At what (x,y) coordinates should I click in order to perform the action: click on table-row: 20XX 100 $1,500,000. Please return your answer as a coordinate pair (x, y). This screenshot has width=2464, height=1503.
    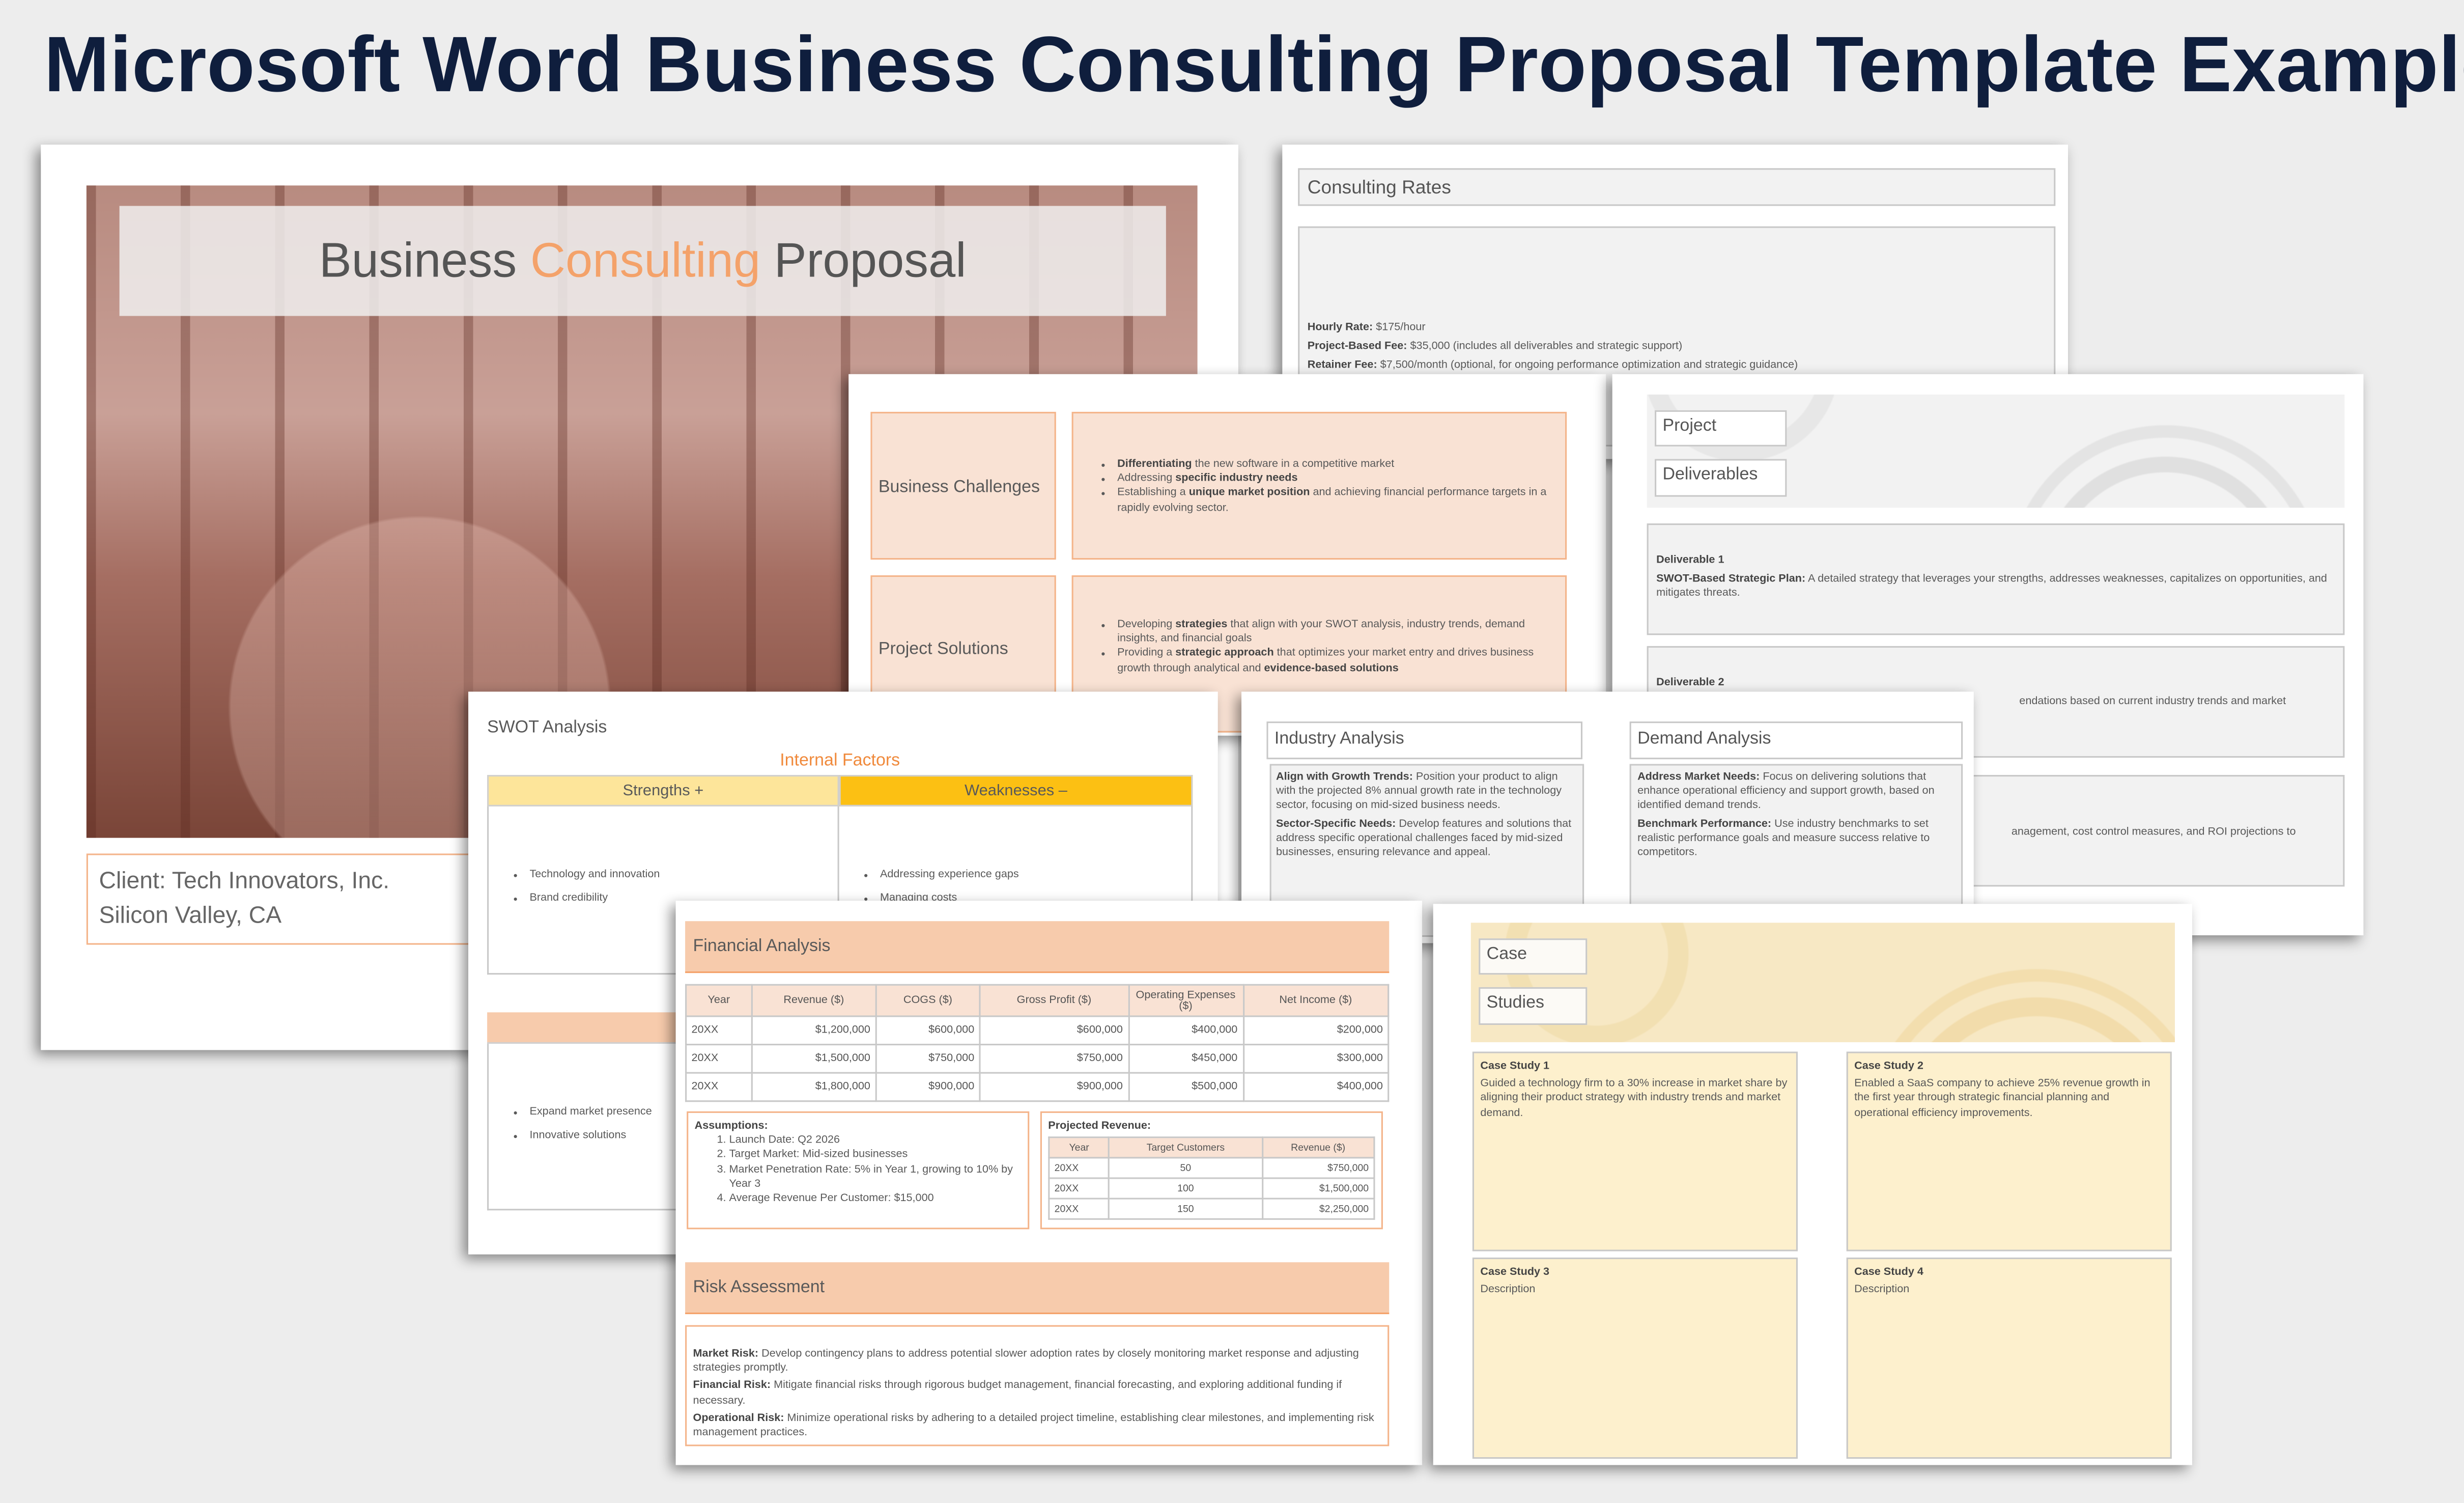
    Looking at the image, I should click on (1211, 1189).